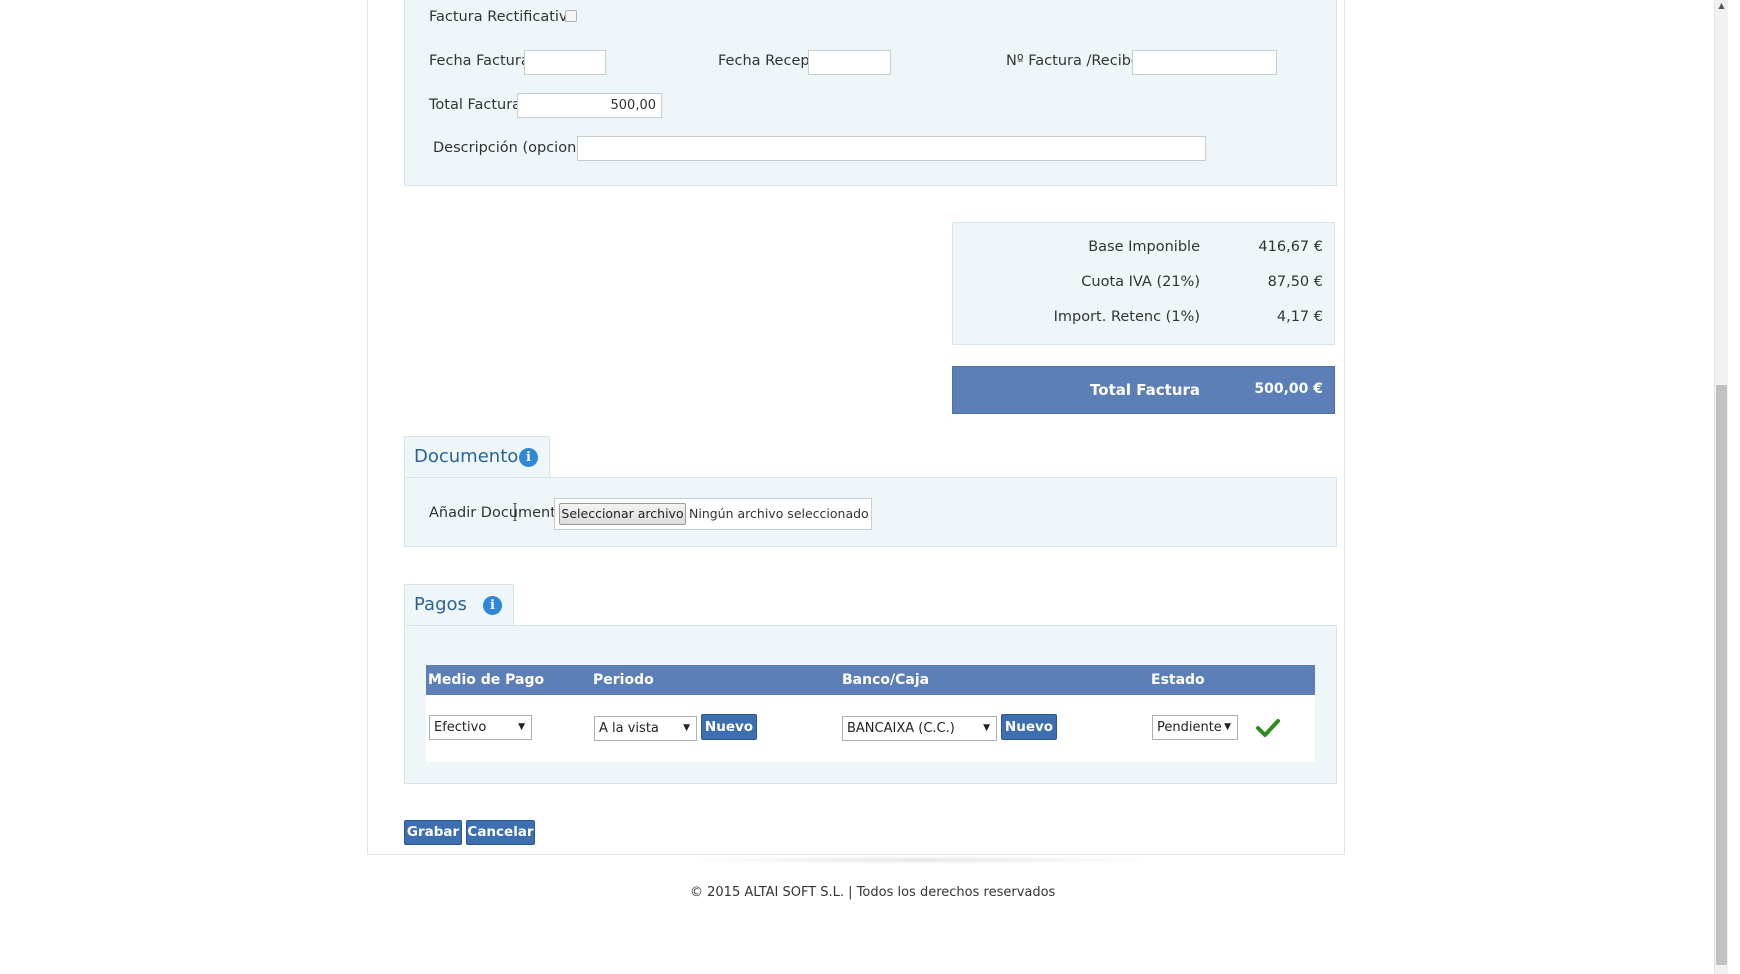 The width and height of the screenshot is (1740, 974). What do you see at coordinates (901, 728) in the screenshot?
I see `banco-caja-value: BANCAIXA (C.C.)` at bounding box center [901, 728].